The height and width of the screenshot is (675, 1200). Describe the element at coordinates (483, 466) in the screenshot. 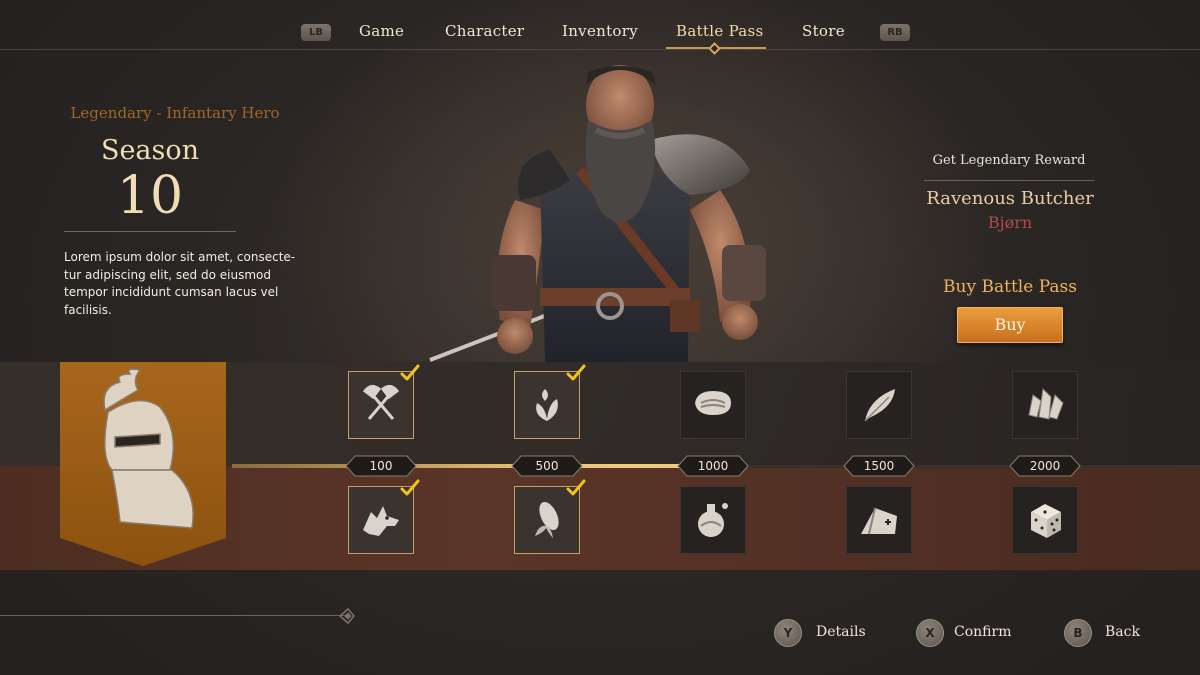

I see `progress-fill` at that location.